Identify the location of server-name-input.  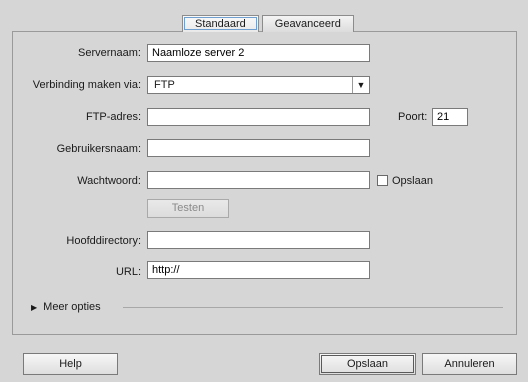
(258, 53).